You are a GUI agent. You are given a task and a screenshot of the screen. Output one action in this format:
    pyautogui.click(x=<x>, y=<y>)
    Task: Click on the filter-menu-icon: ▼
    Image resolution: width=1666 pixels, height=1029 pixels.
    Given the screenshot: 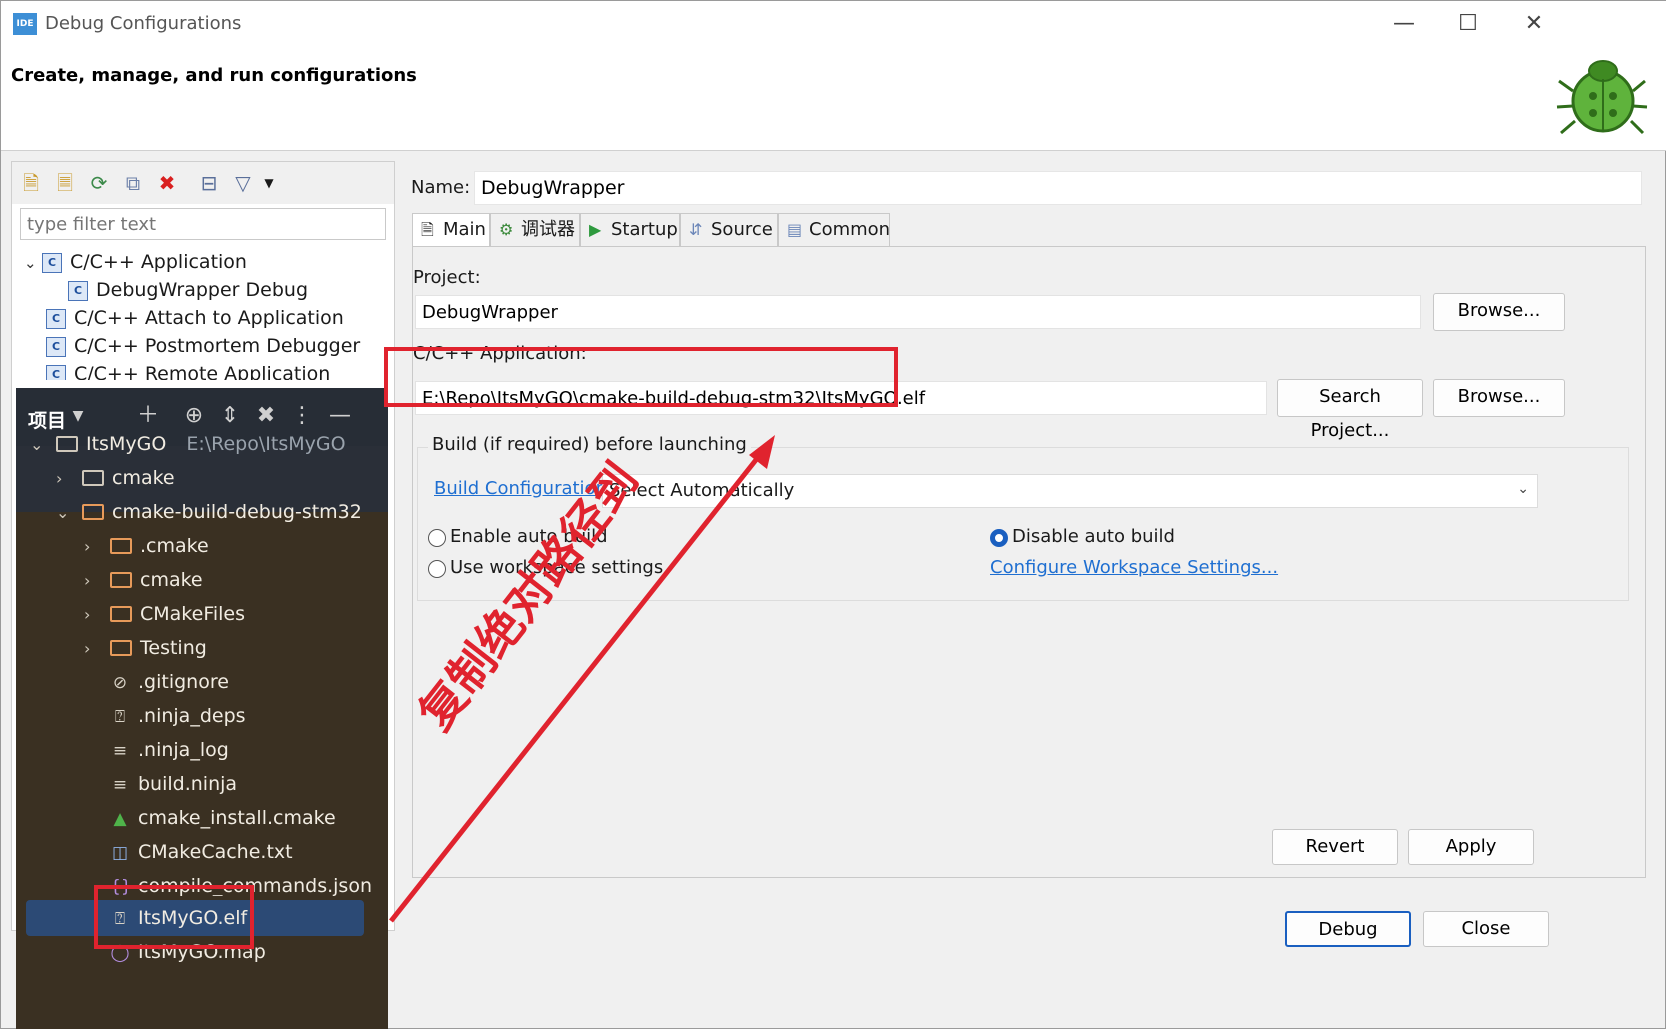 What is the action you would take?
    pyautogui.click(x=269, y=183)
    